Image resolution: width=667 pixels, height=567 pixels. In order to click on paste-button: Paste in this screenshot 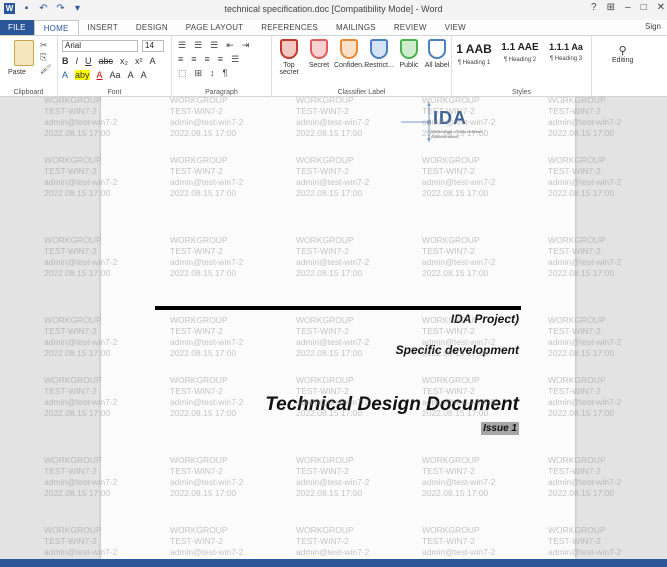, I will do `click(17, 72)`.